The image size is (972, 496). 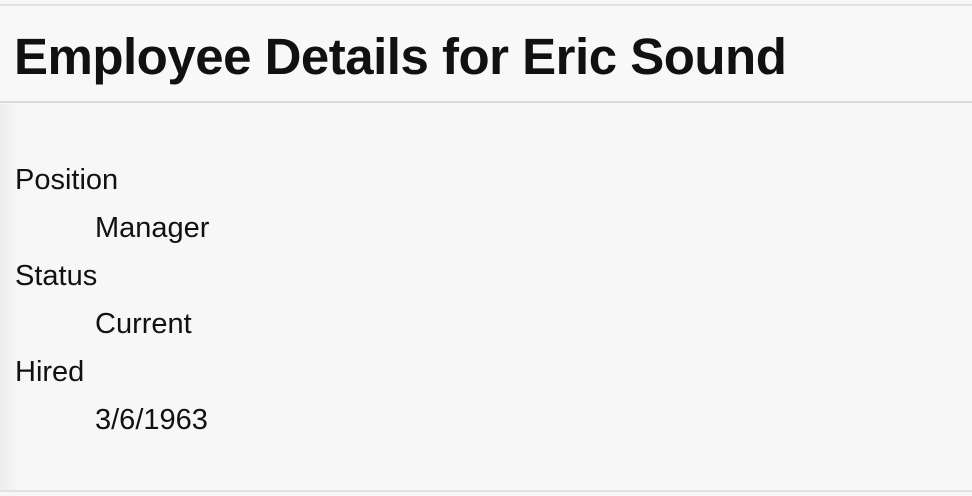 I want to click on detail-label-position: Position, so click(x=67, y=180).